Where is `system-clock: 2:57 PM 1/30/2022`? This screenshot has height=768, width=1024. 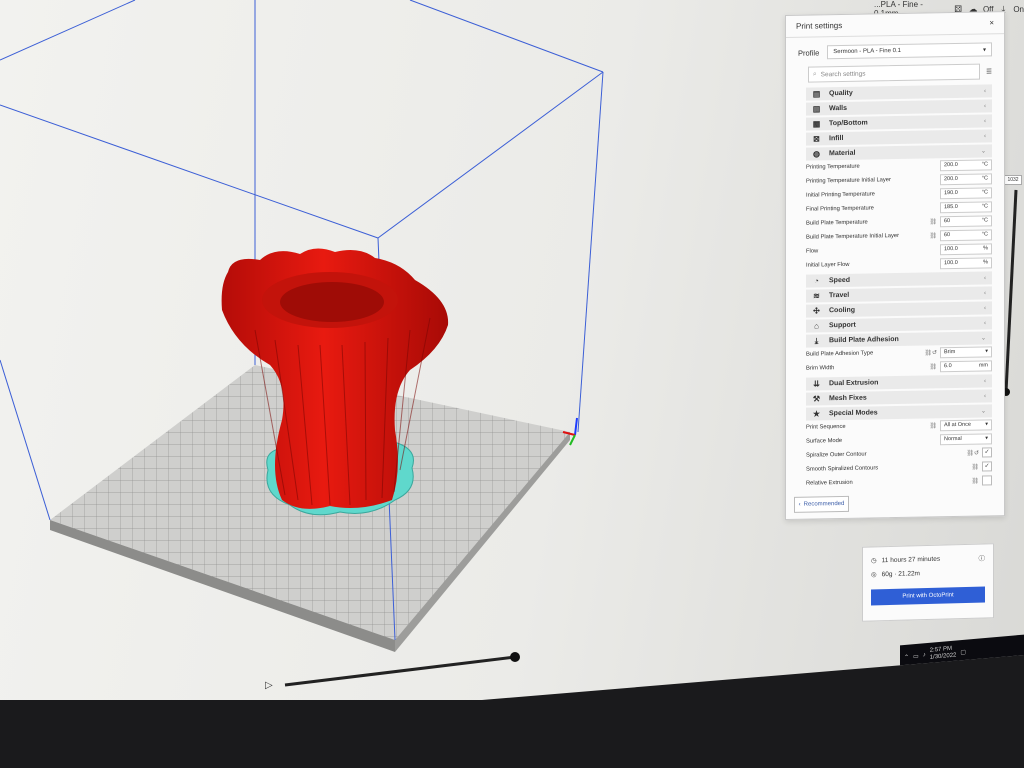 system-clock: 2:57 PM 1/30/2022 is located at coordinates (943, 653).